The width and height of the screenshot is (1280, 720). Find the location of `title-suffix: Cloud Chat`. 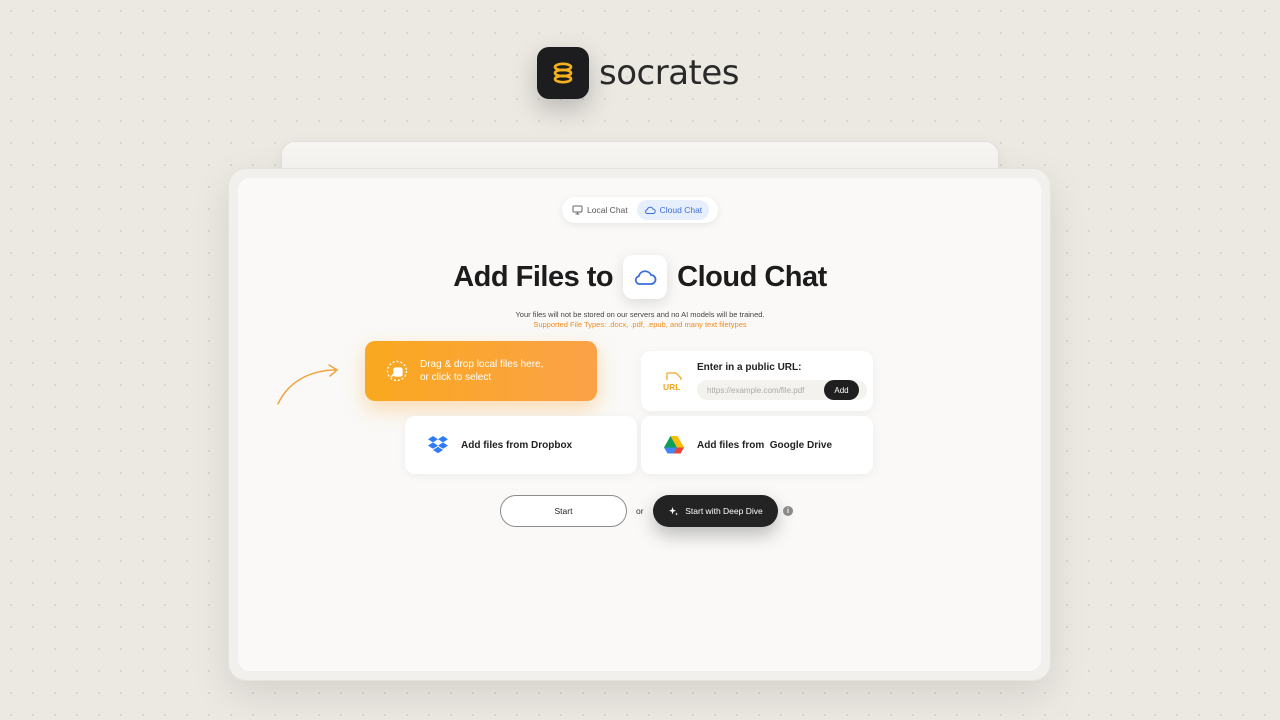

title-suffix: Cloud Chat is located at coordinates (752, 276).